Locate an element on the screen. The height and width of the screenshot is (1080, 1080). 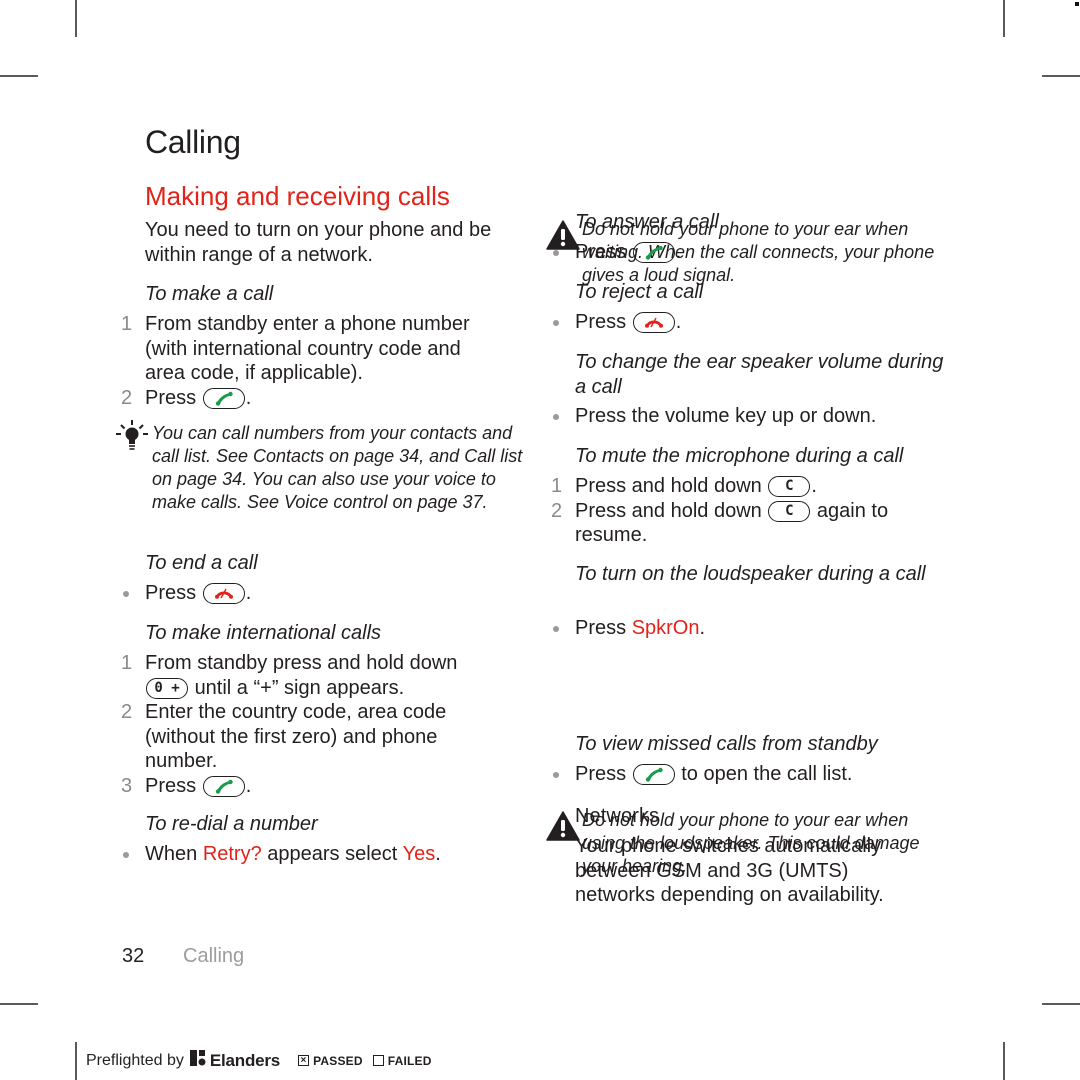
footer-chapter: Calling is located at coordinates (214, 956).